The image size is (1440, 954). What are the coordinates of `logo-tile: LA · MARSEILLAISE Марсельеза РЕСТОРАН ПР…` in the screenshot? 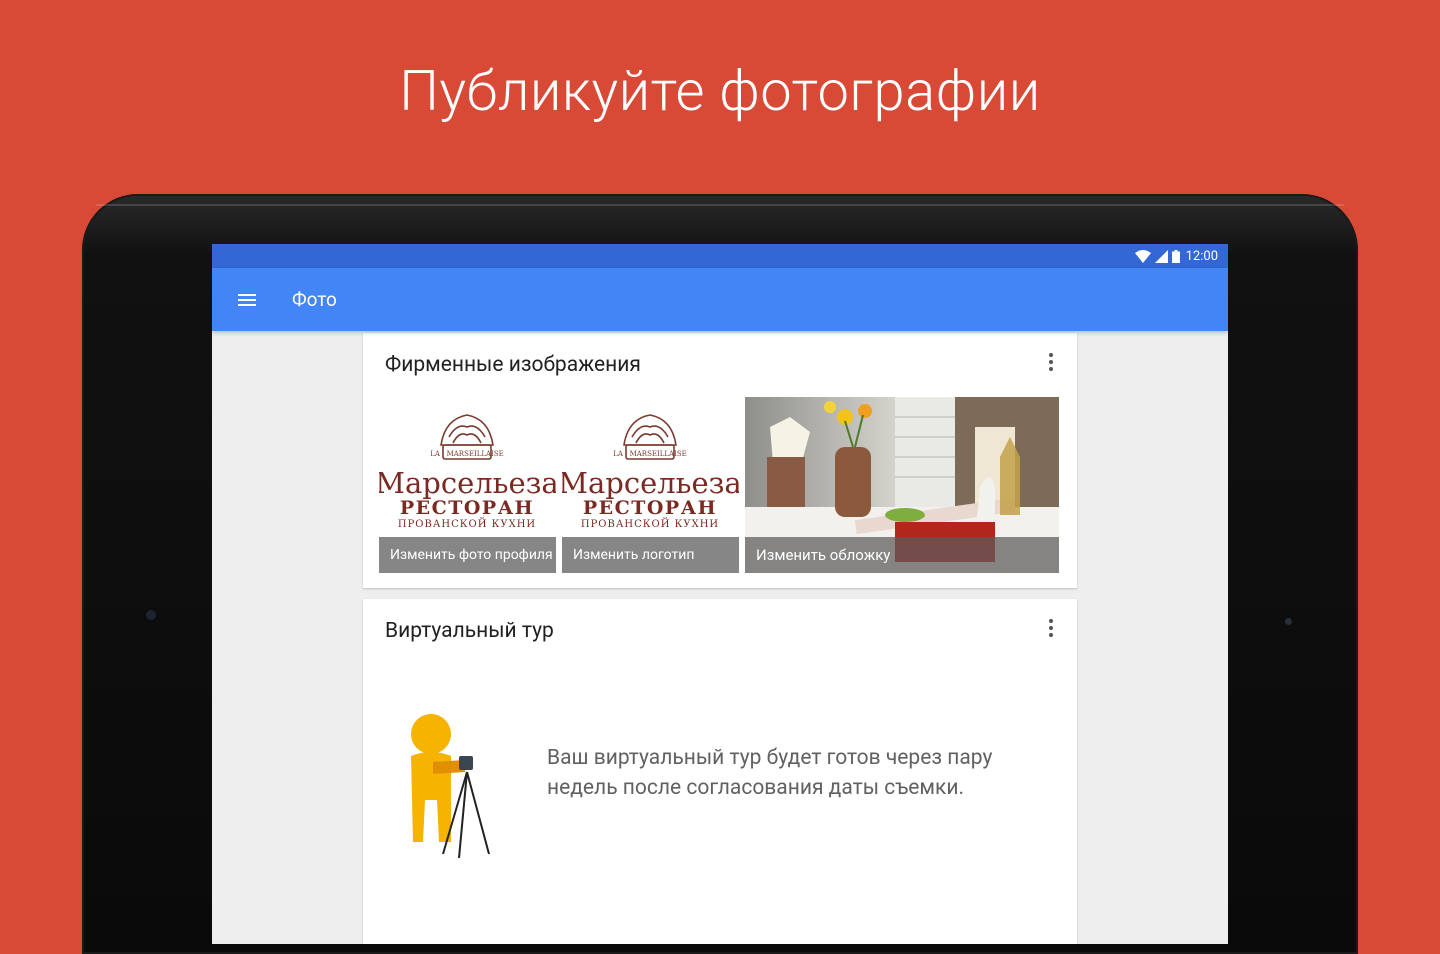 It's located at (650, 485).